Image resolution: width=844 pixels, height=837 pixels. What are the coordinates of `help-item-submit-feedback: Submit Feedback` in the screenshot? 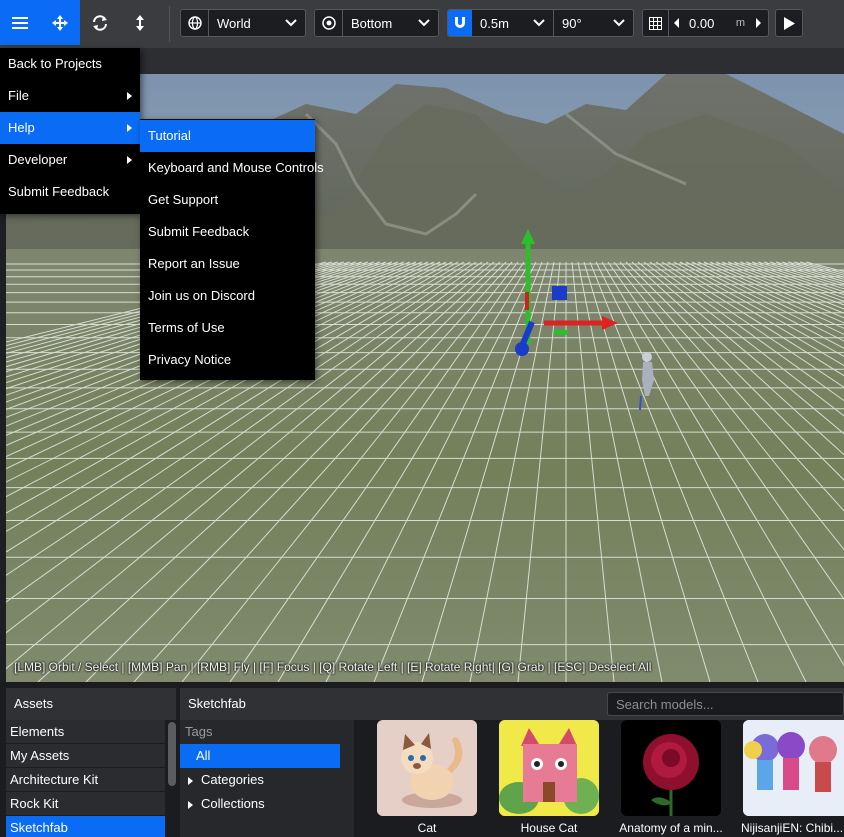 It's located at (227, 232).